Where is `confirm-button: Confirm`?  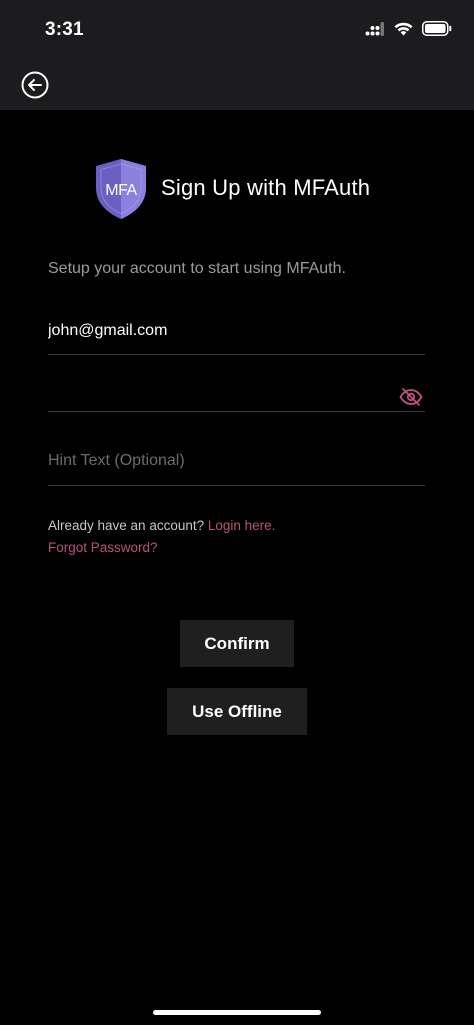
confirm-button: Confirm is located at coordinates (237, 643).